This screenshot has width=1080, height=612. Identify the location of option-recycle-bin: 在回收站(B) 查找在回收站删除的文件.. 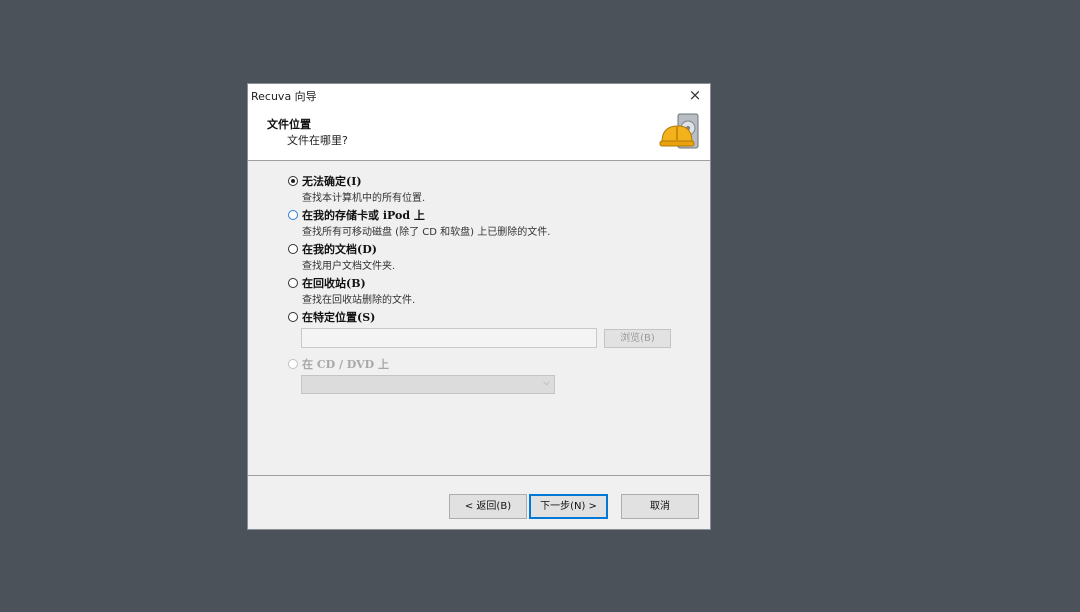
(351, 291).